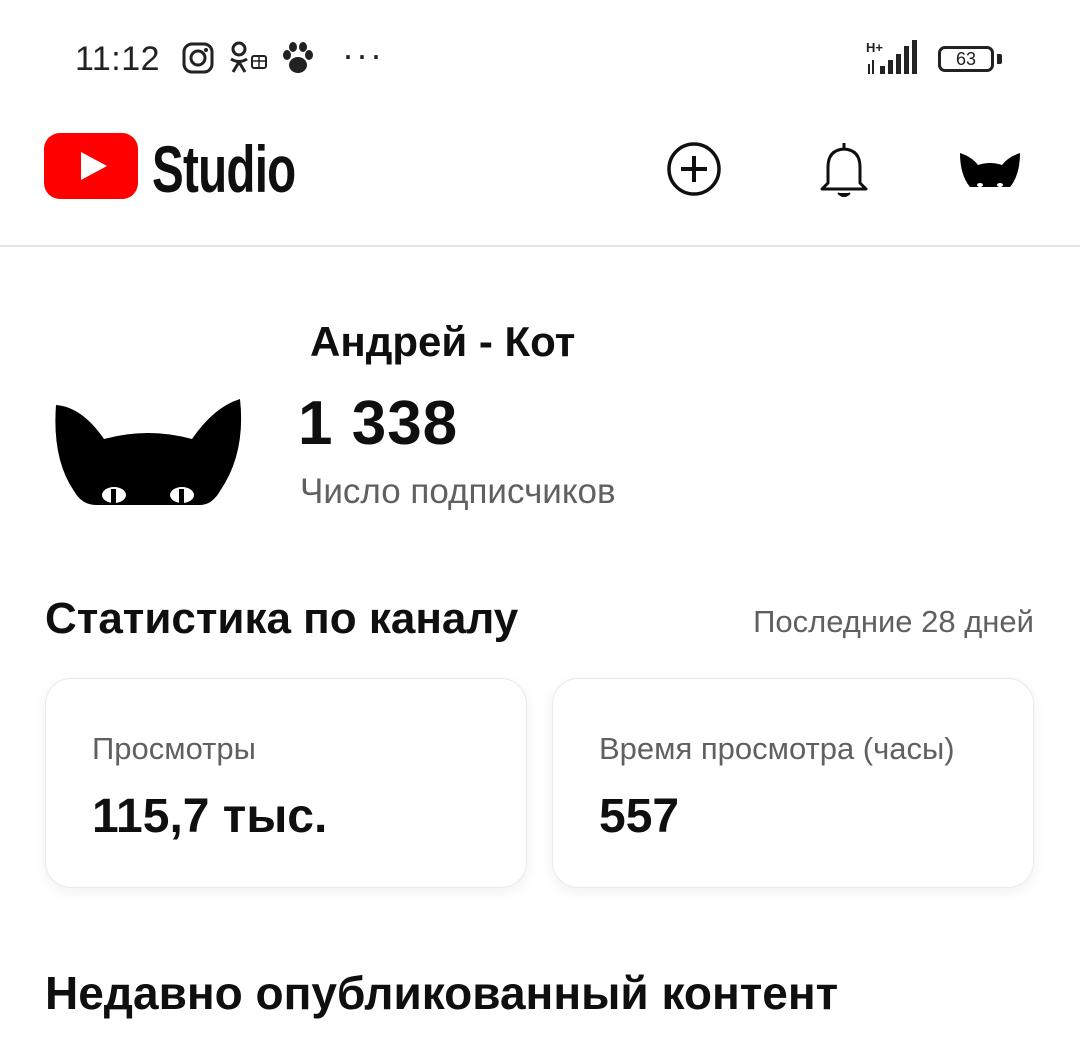 This screenshot has width=1080, height=1049. What do you see at coordinates (893, 621) in the screenshot?
I see `stats-period-label: Последние 28 дней` at bounding box center [893, 621].